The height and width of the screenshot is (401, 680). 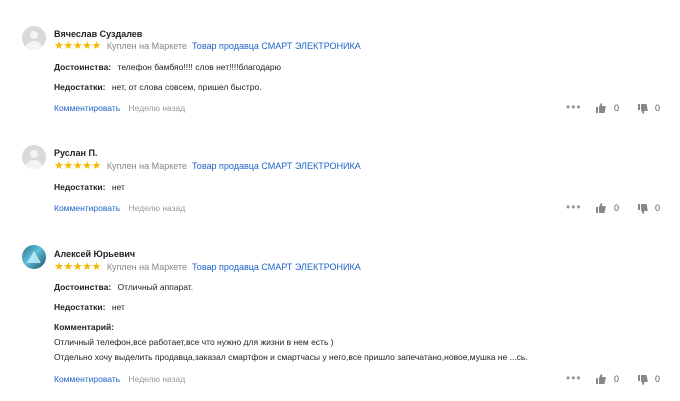 What do you see at coordinates (199, 67) in the screenshot?
I see `pros-text: телефон бамбяо!!!! слов нет!!!!благодарю` at bounding box center [199, 67].